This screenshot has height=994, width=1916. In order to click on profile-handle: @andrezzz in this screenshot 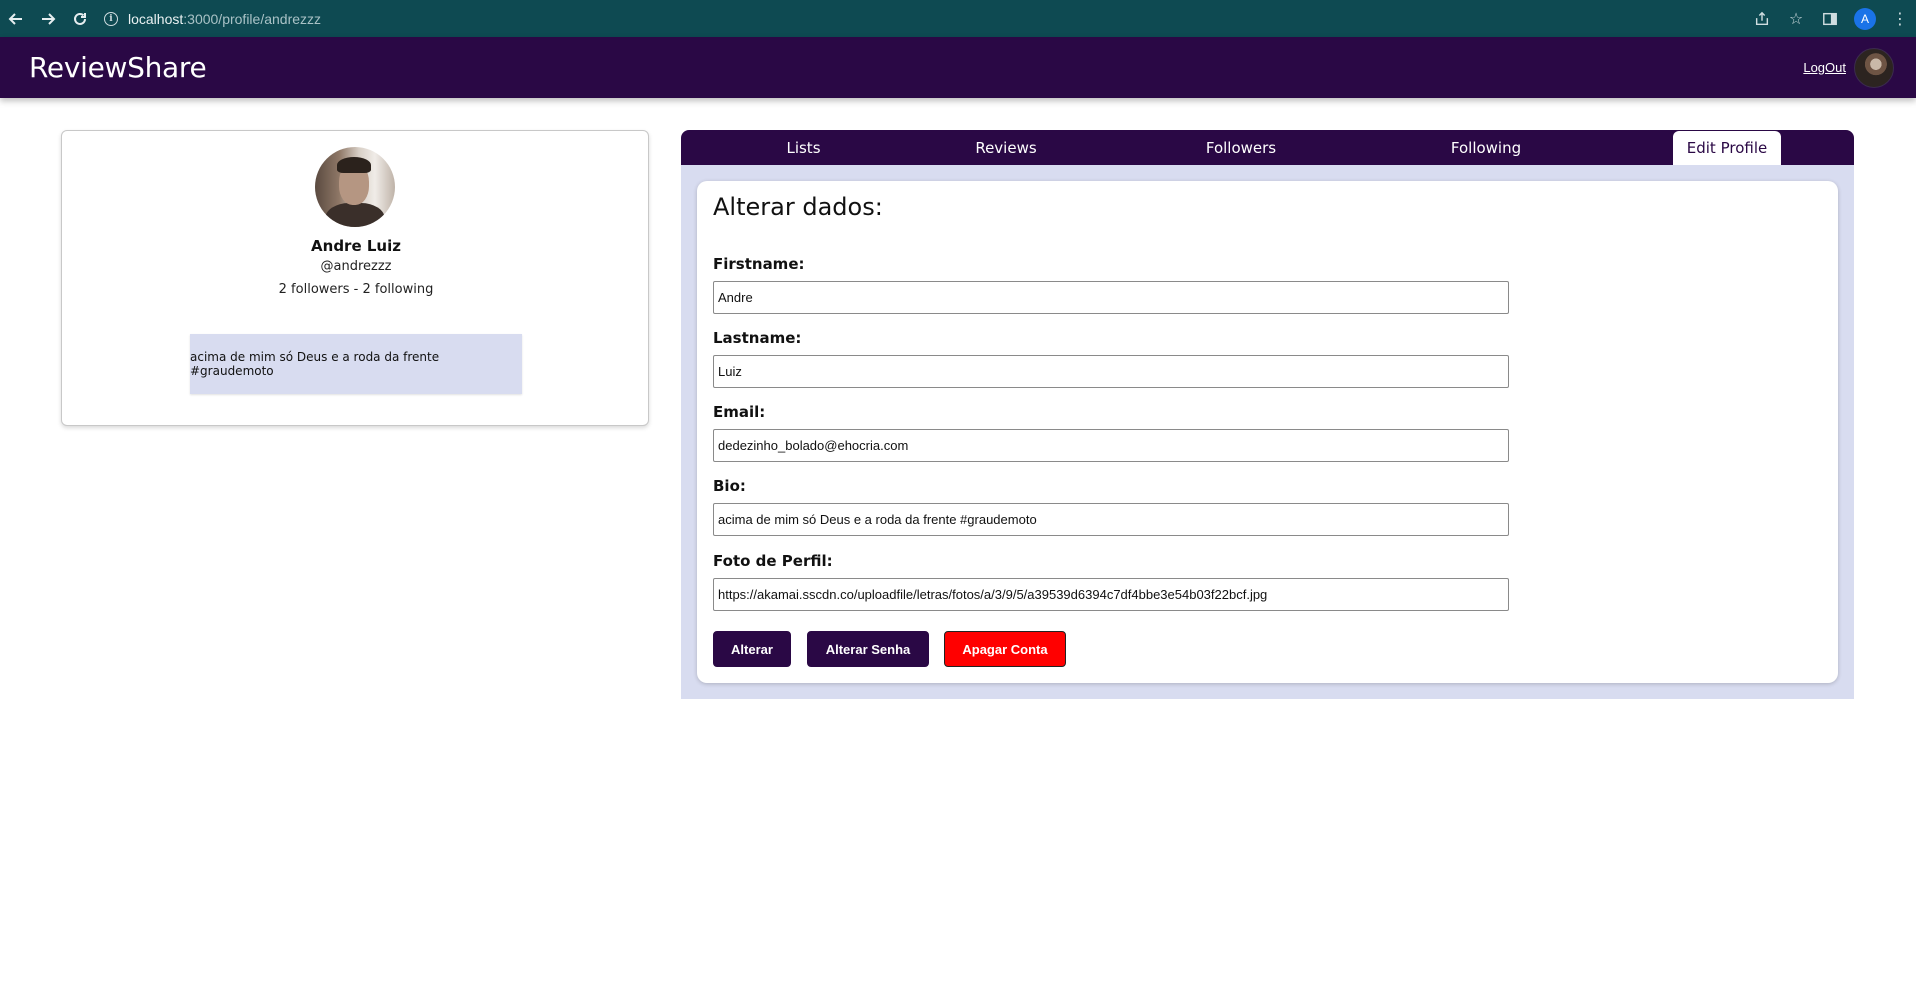, I will do `click(356, 266)`.